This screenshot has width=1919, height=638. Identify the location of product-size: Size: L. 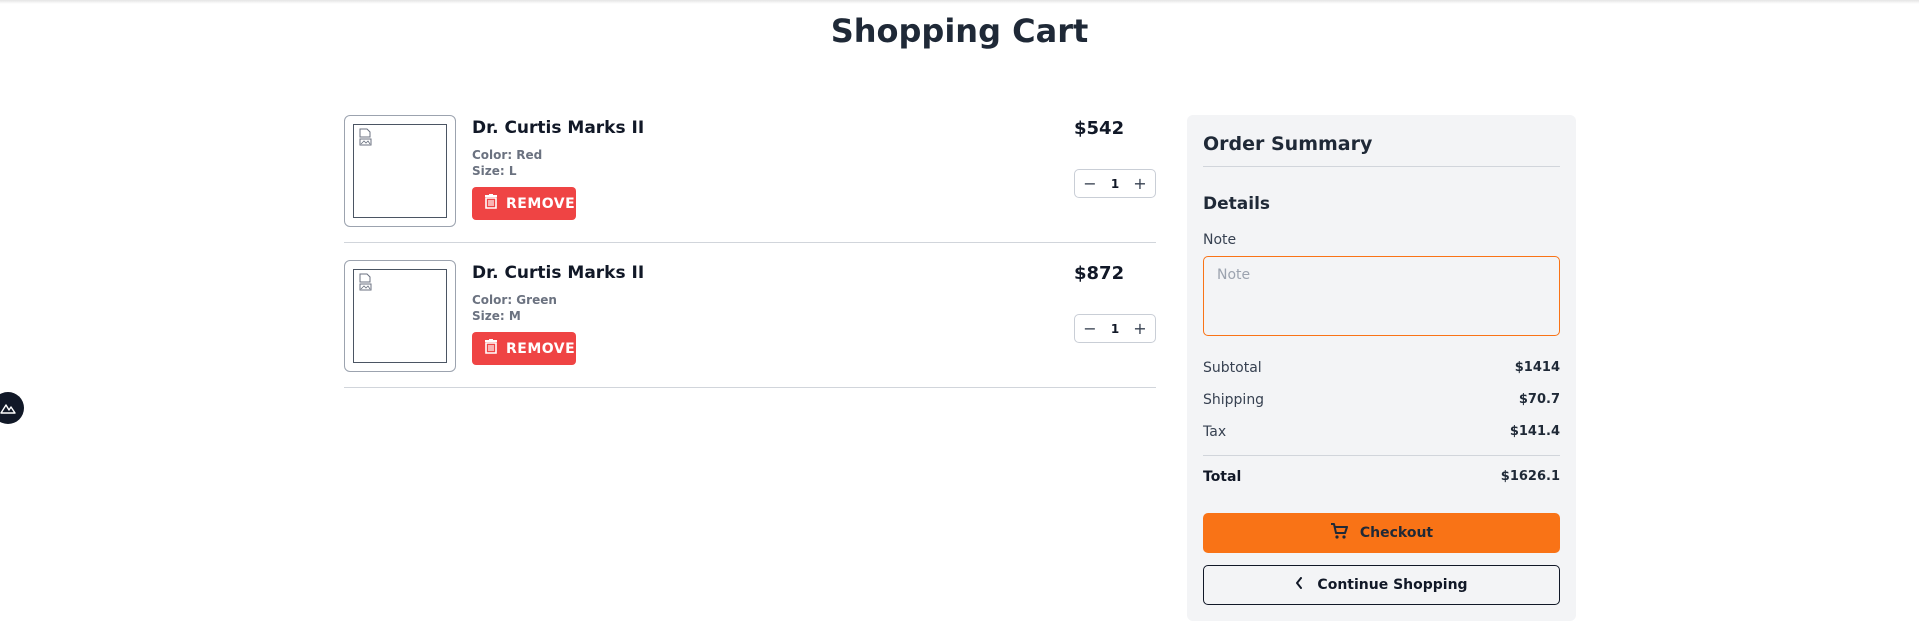
(494, 171).